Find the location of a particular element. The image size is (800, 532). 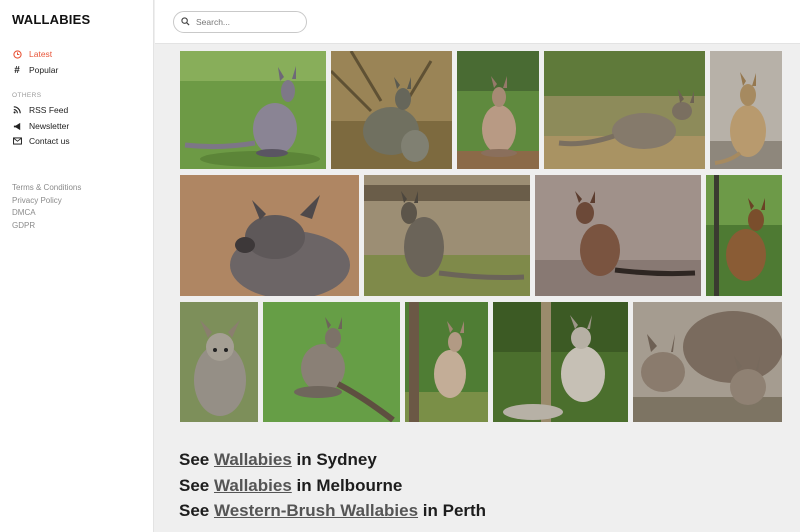

search-box is located at coordinates (240, 22).